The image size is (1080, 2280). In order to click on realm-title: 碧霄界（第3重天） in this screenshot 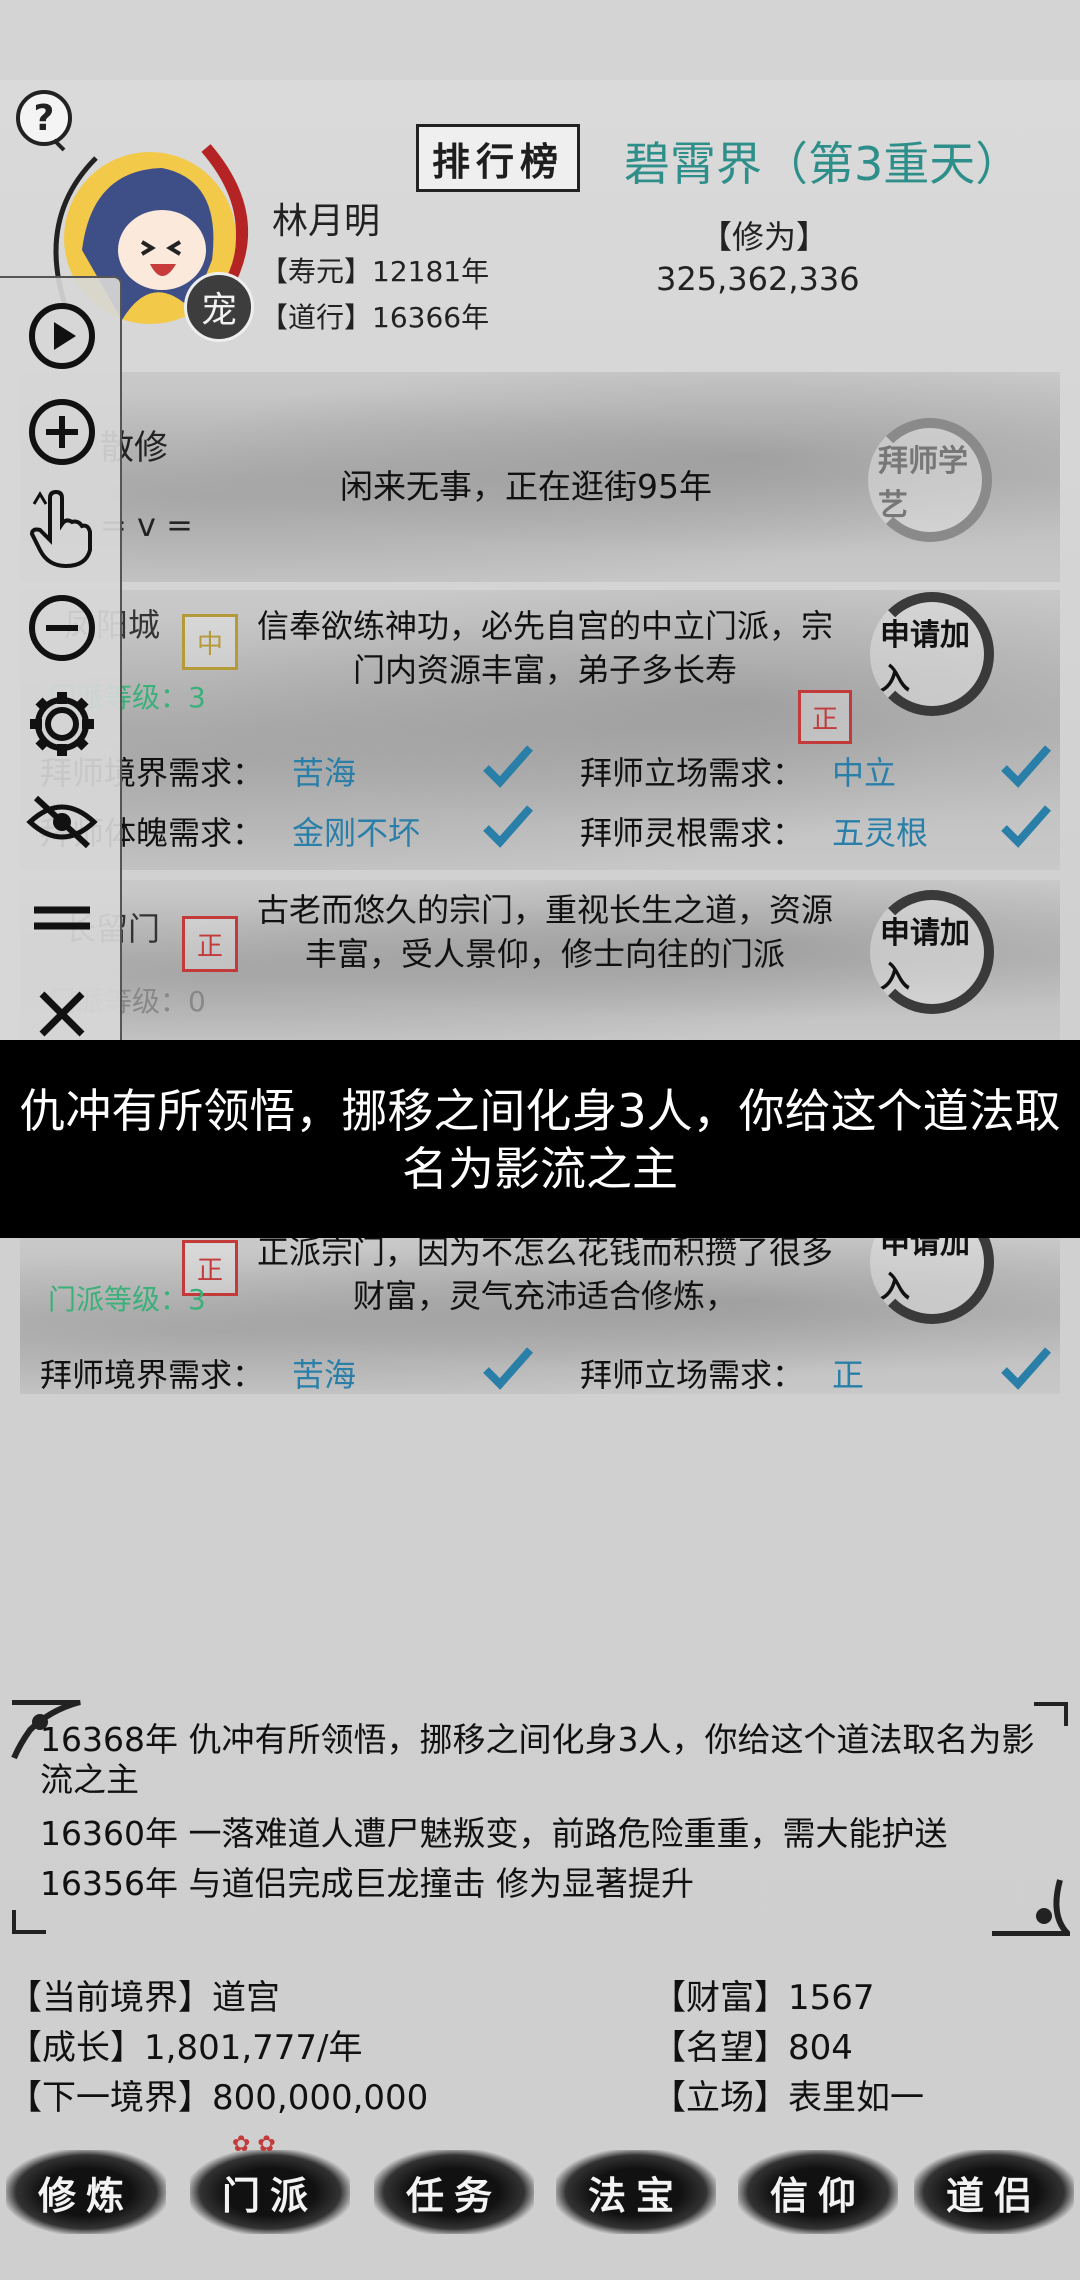, I will do `click(823, 164)`.